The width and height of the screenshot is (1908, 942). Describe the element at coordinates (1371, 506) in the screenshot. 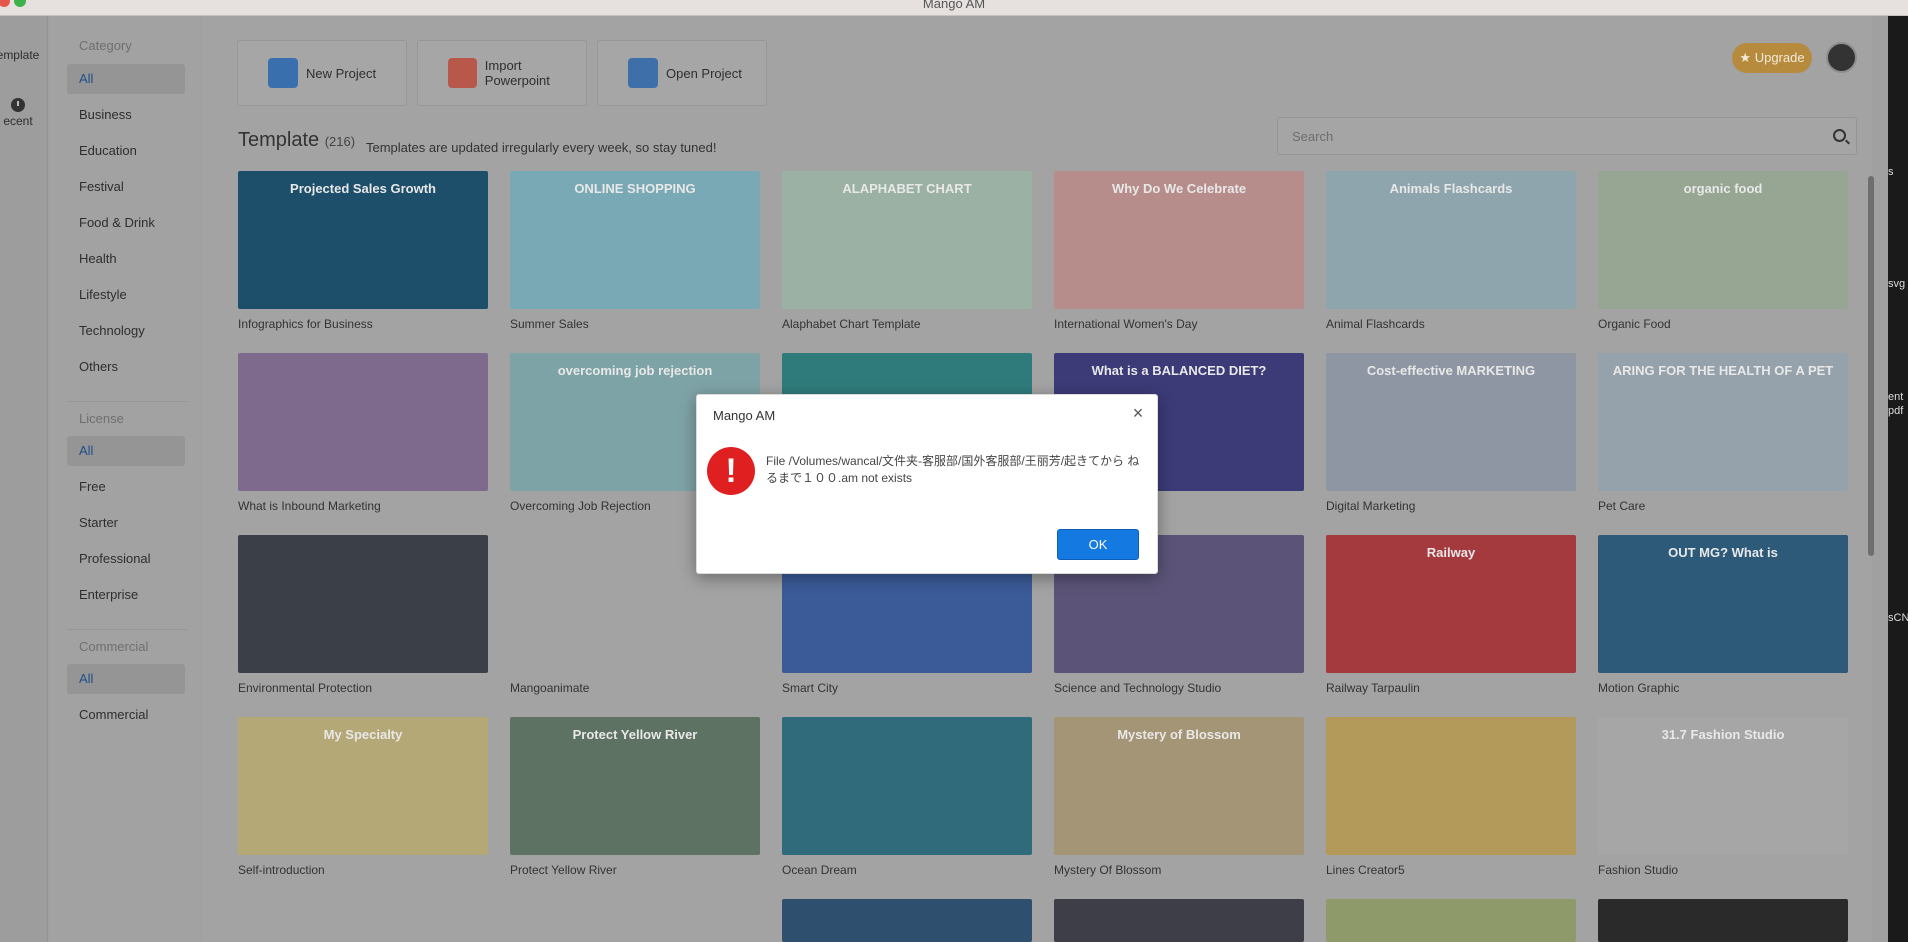

I see `template-caption: Digital Marketing` at that location.